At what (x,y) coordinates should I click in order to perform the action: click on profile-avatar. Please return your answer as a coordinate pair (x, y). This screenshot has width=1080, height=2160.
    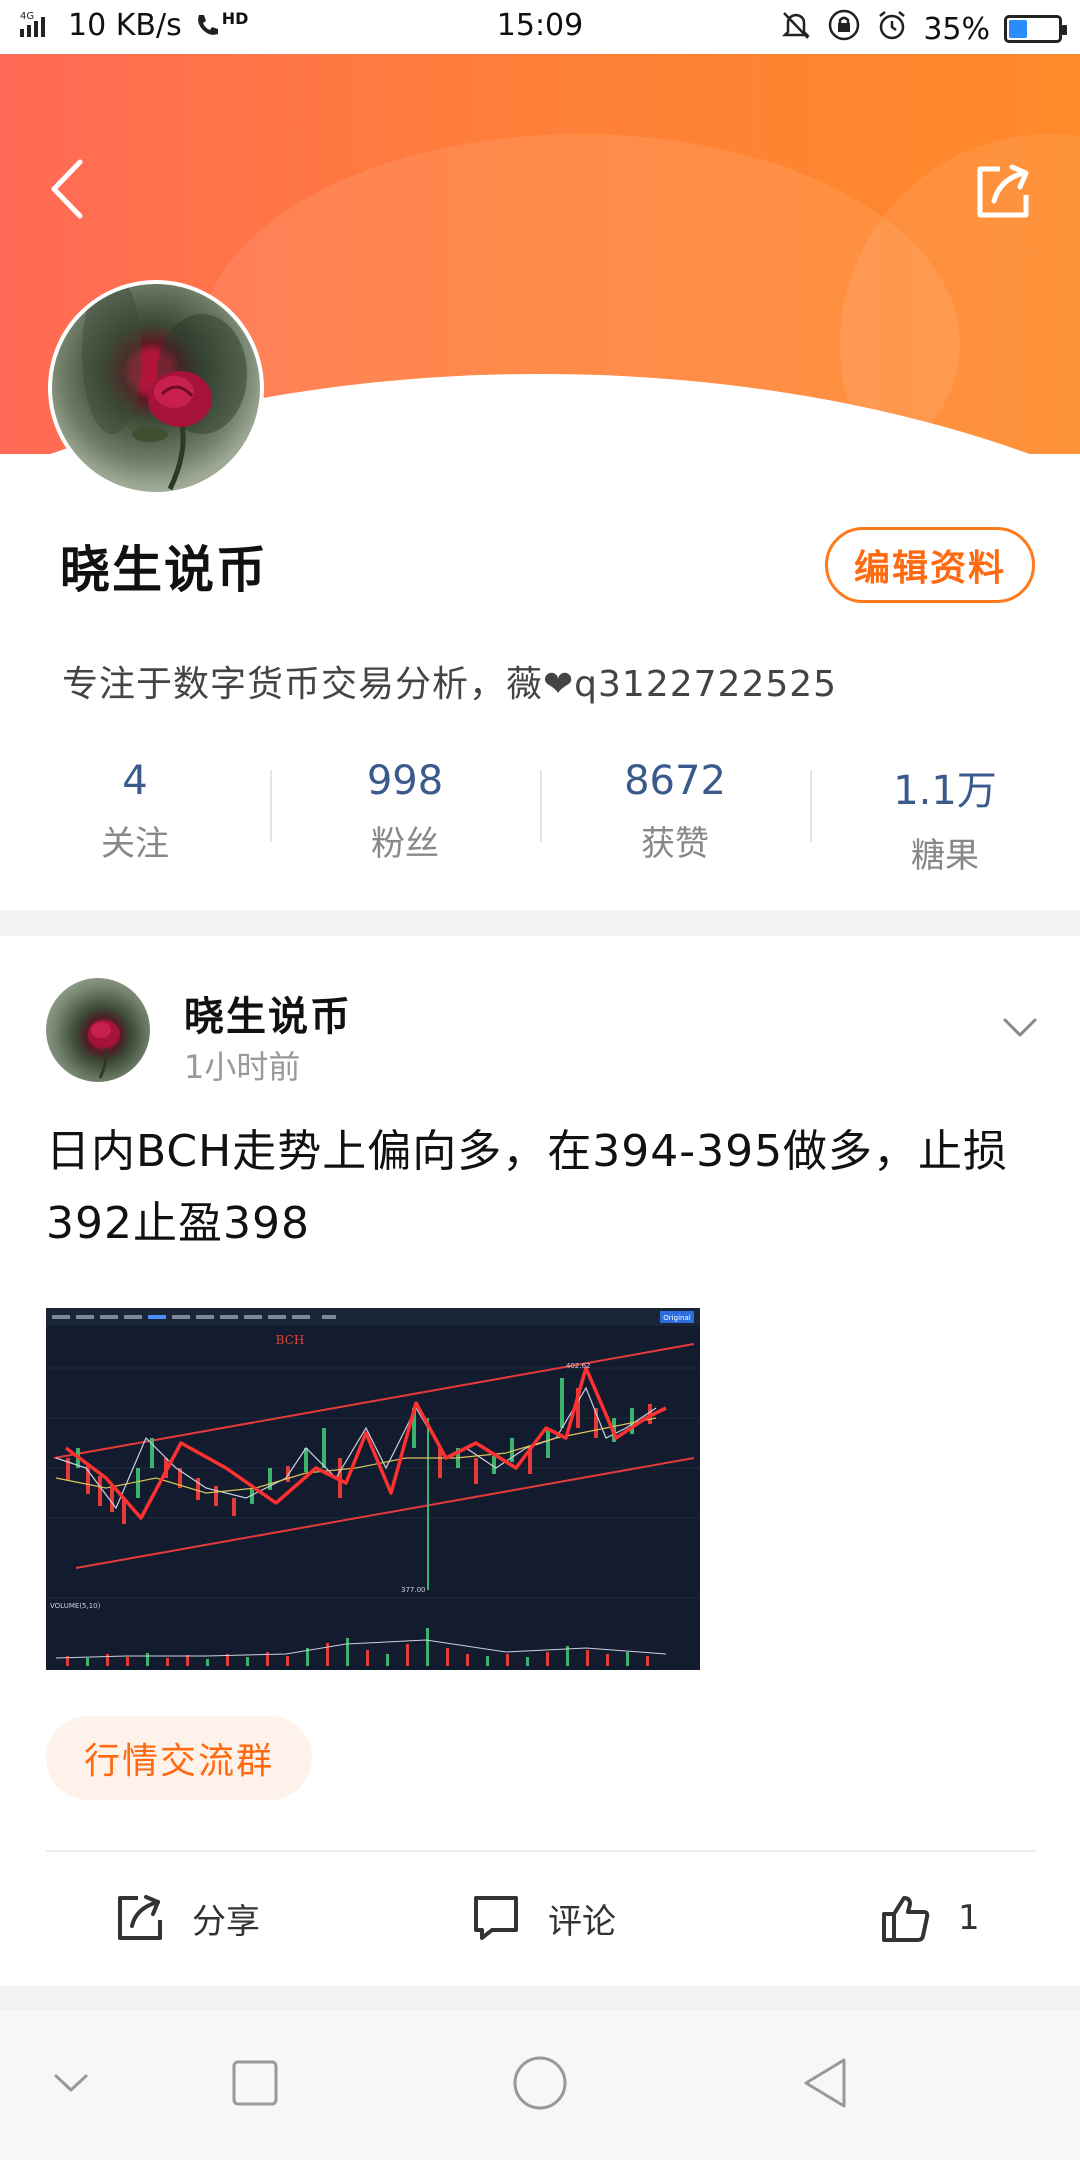
    Looking at the image, I should click on (156, 388).